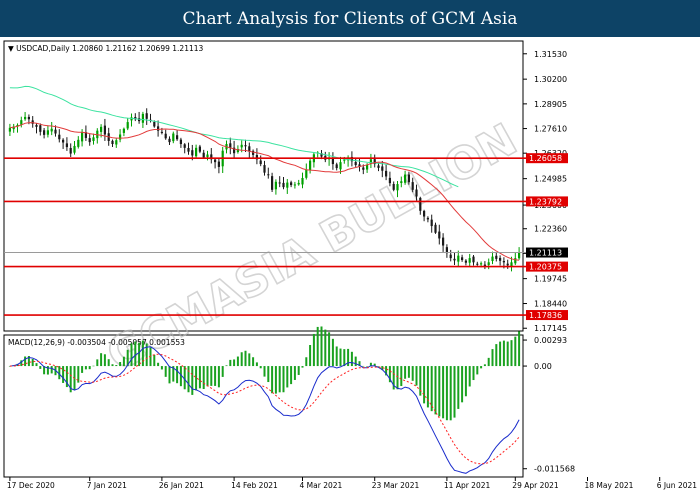 The width and height of the screenshot is (700, 500). What do you see at coordinates (545, 267) in the screenshot?
I see `level-label: 1.20375` at bounding box center [545, 267].